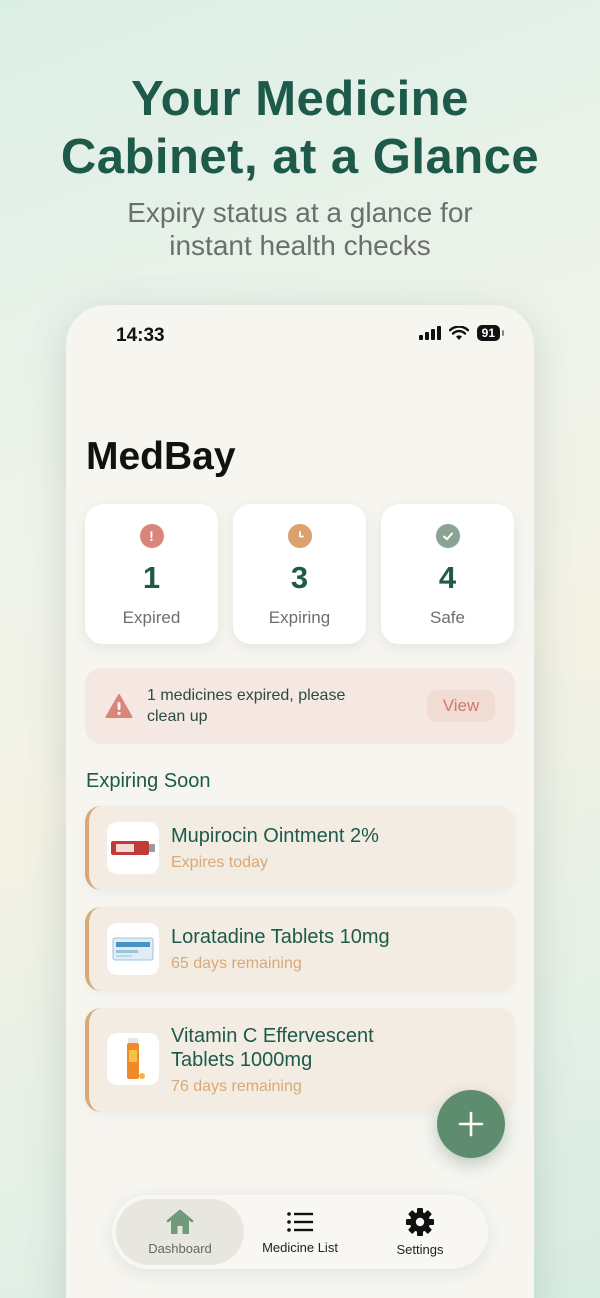  Describe the element at coordinates (300, 848) in the screenshot. I see `medicine-card: Mupirocin Ointment 2% Expires today` at that location.